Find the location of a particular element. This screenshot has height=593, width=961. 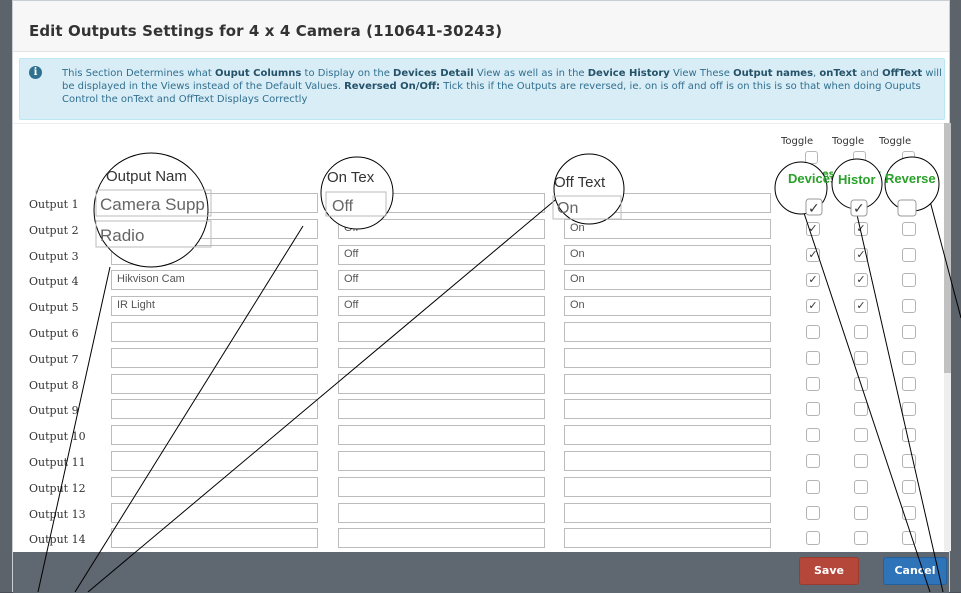

alert-emphasis: onText is located at coordinates (838, 73).